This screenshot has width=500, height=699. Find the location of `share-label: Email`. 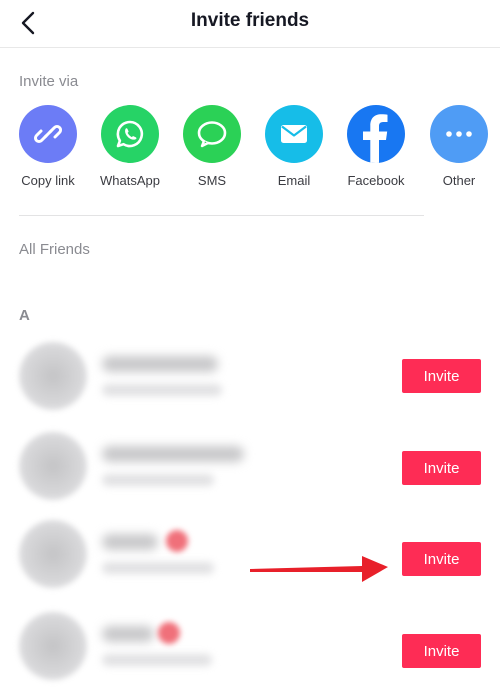

share-label: Email is located at coordinates (294, 180).